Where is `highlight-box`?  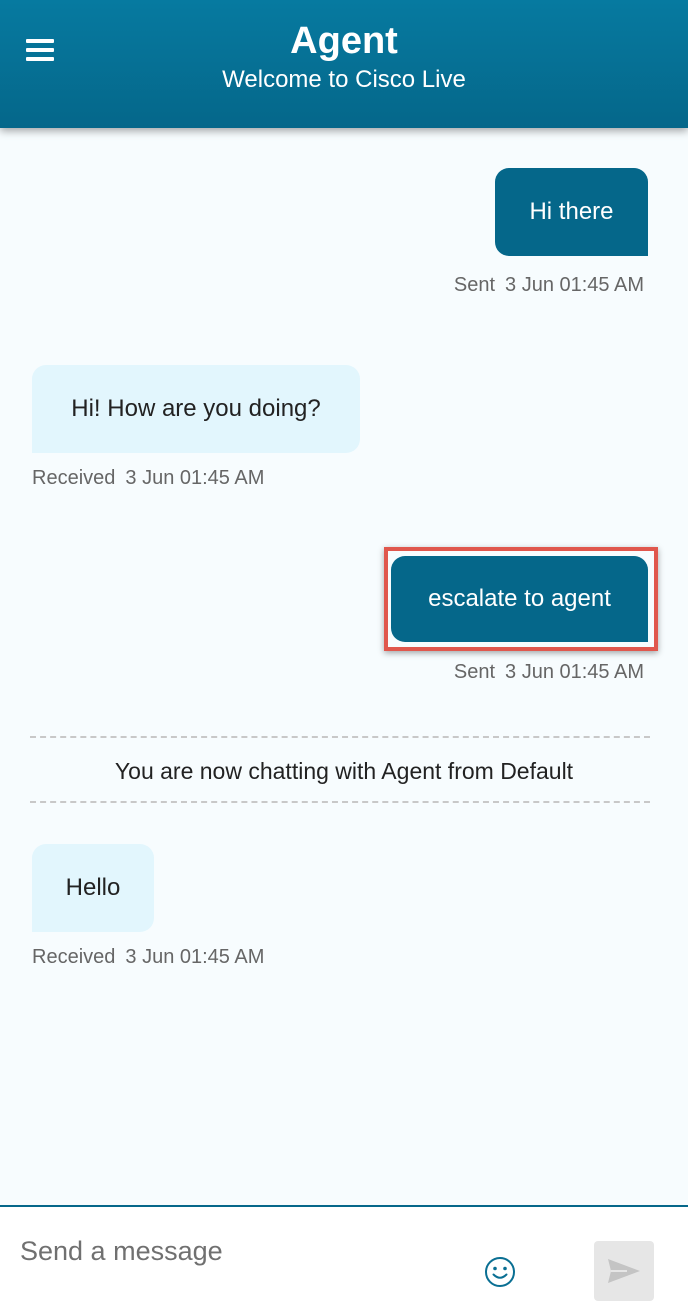 highlight-box is located at coordinates (521, 599).